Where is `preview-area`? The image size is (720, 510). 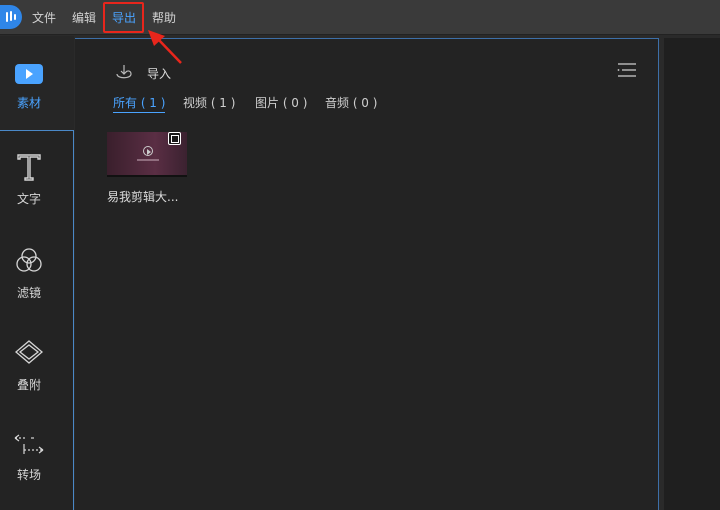
preview-area is located at coordinates (692, 274).